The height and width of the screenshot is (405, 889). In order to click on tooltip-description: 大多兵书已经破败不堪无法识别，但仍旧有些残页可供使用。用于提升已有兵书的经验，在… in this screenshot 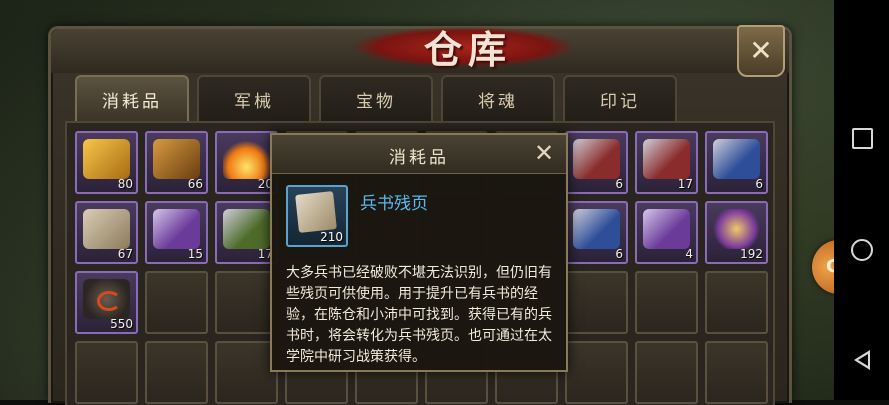, I will do `click(419, 315)`.